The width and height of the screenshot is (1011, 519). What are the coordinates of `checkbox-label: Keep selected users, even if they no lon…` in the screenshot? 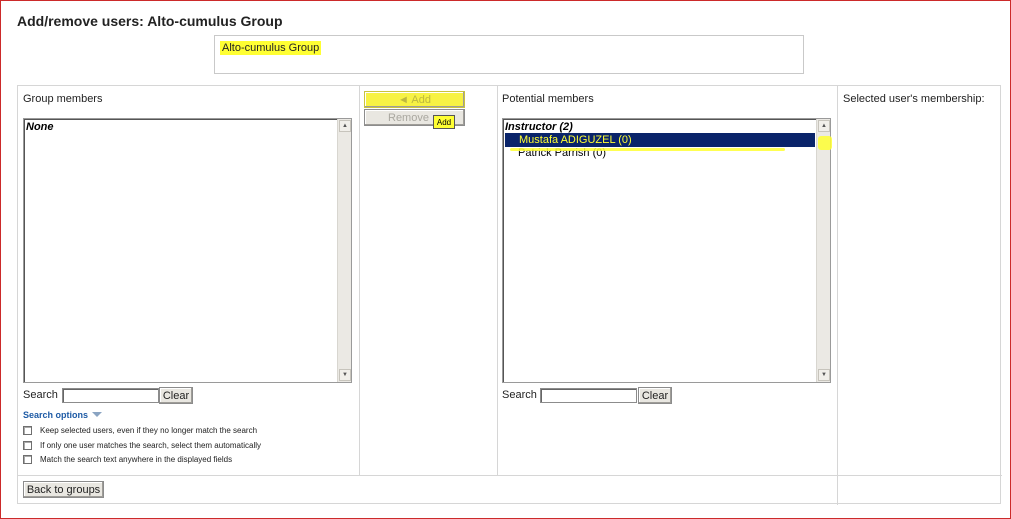 It's located at (149, 430).